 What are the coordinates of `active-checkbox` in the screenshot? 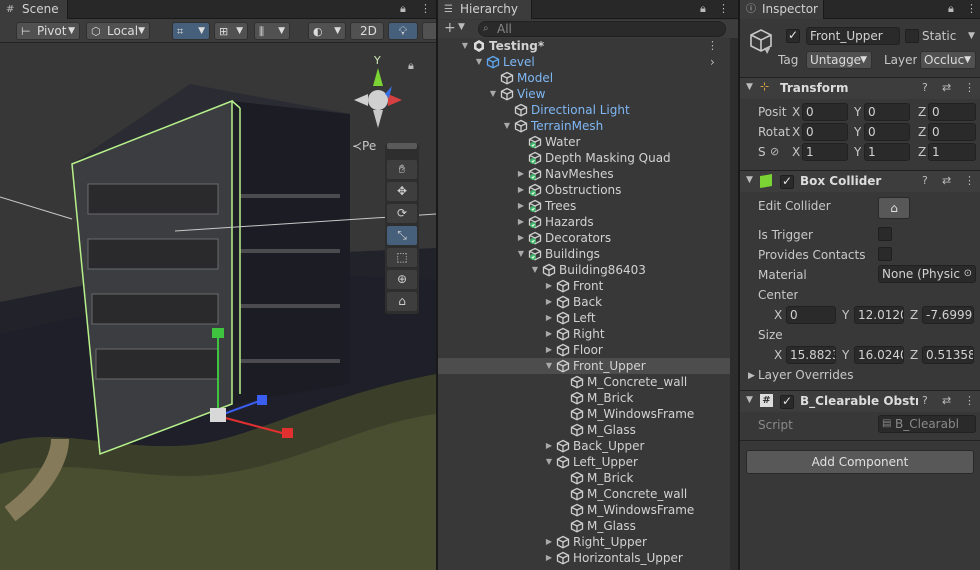 It's located at (793, 35).